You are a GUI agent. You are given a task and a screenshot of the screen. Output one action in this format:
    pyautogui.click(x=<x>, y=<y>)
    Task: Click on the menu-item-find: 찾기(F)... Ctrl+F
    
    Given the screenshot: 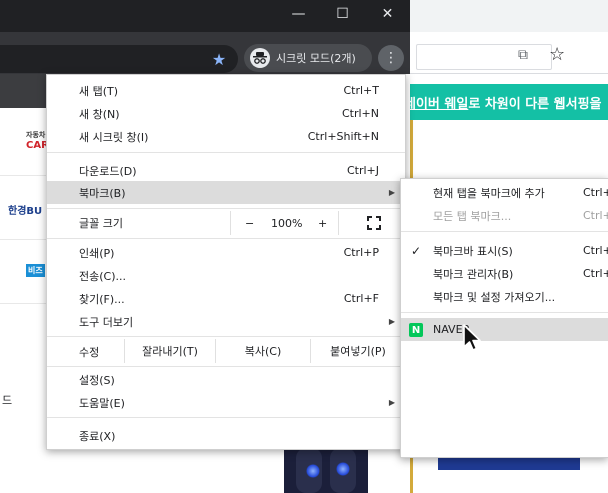 What is the action you would take?
    pyautogui.click(x=226, y=298)
    